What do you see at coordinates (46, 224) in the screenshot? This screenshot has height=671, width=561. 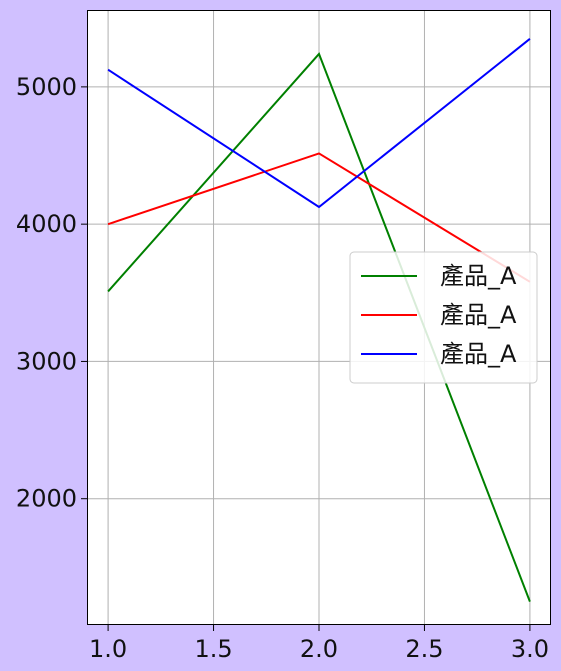 I see `y-tick-label-2: 4000` at bounding box center [46, 224].